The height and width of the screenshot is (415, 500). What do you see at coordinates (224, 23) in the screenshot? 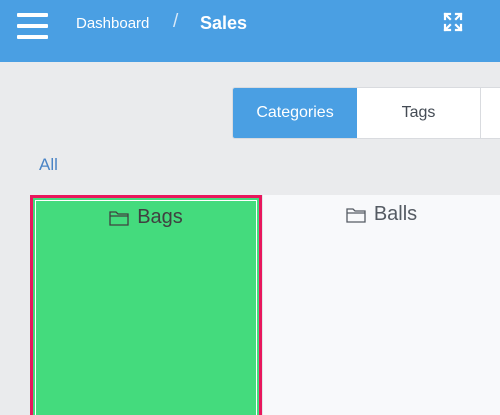
I see `page-title: Sales` at bounding box center [224, 23].